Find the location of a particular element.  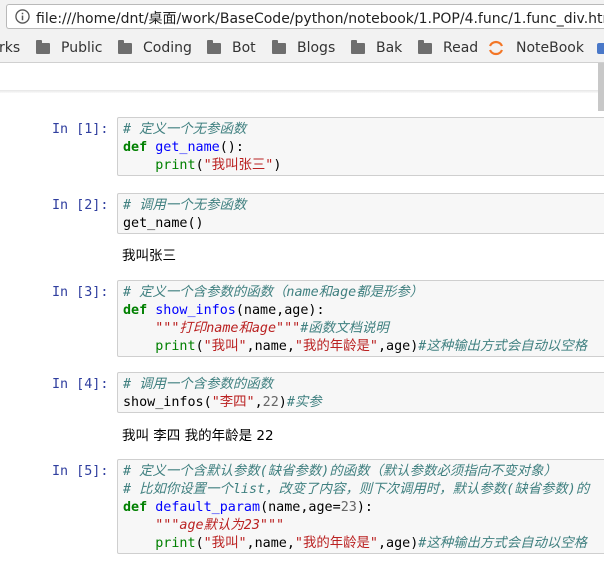

code-token: #函数文档说明 is located at coordinates (344, 328).